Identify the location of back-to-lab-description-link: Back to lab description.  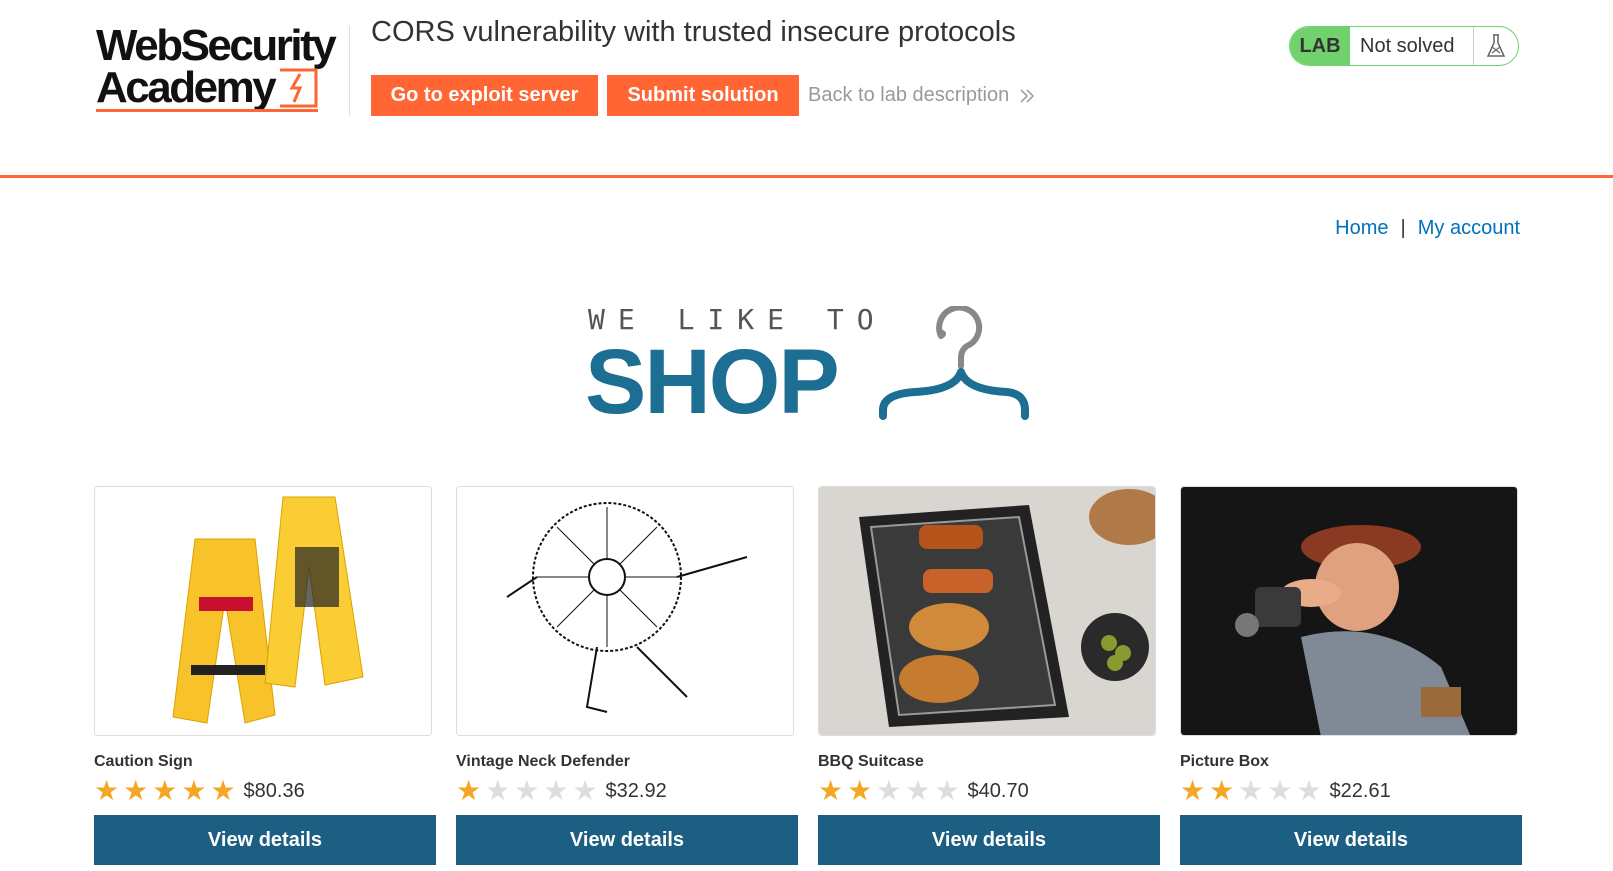
(921, 95).